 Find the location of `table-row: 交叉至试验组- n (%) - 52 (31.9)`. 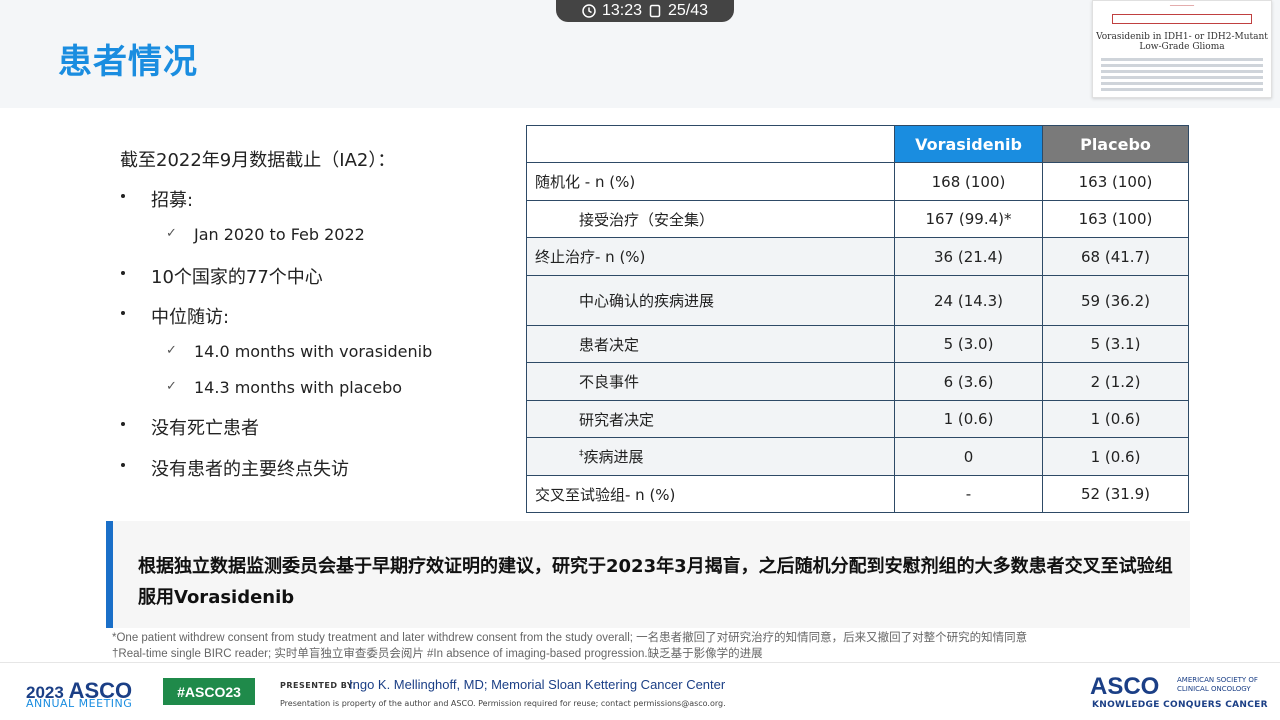

table-row: 交叉至试验组- n (%) - 52 (31.9) is located at coordinates (857, 494).